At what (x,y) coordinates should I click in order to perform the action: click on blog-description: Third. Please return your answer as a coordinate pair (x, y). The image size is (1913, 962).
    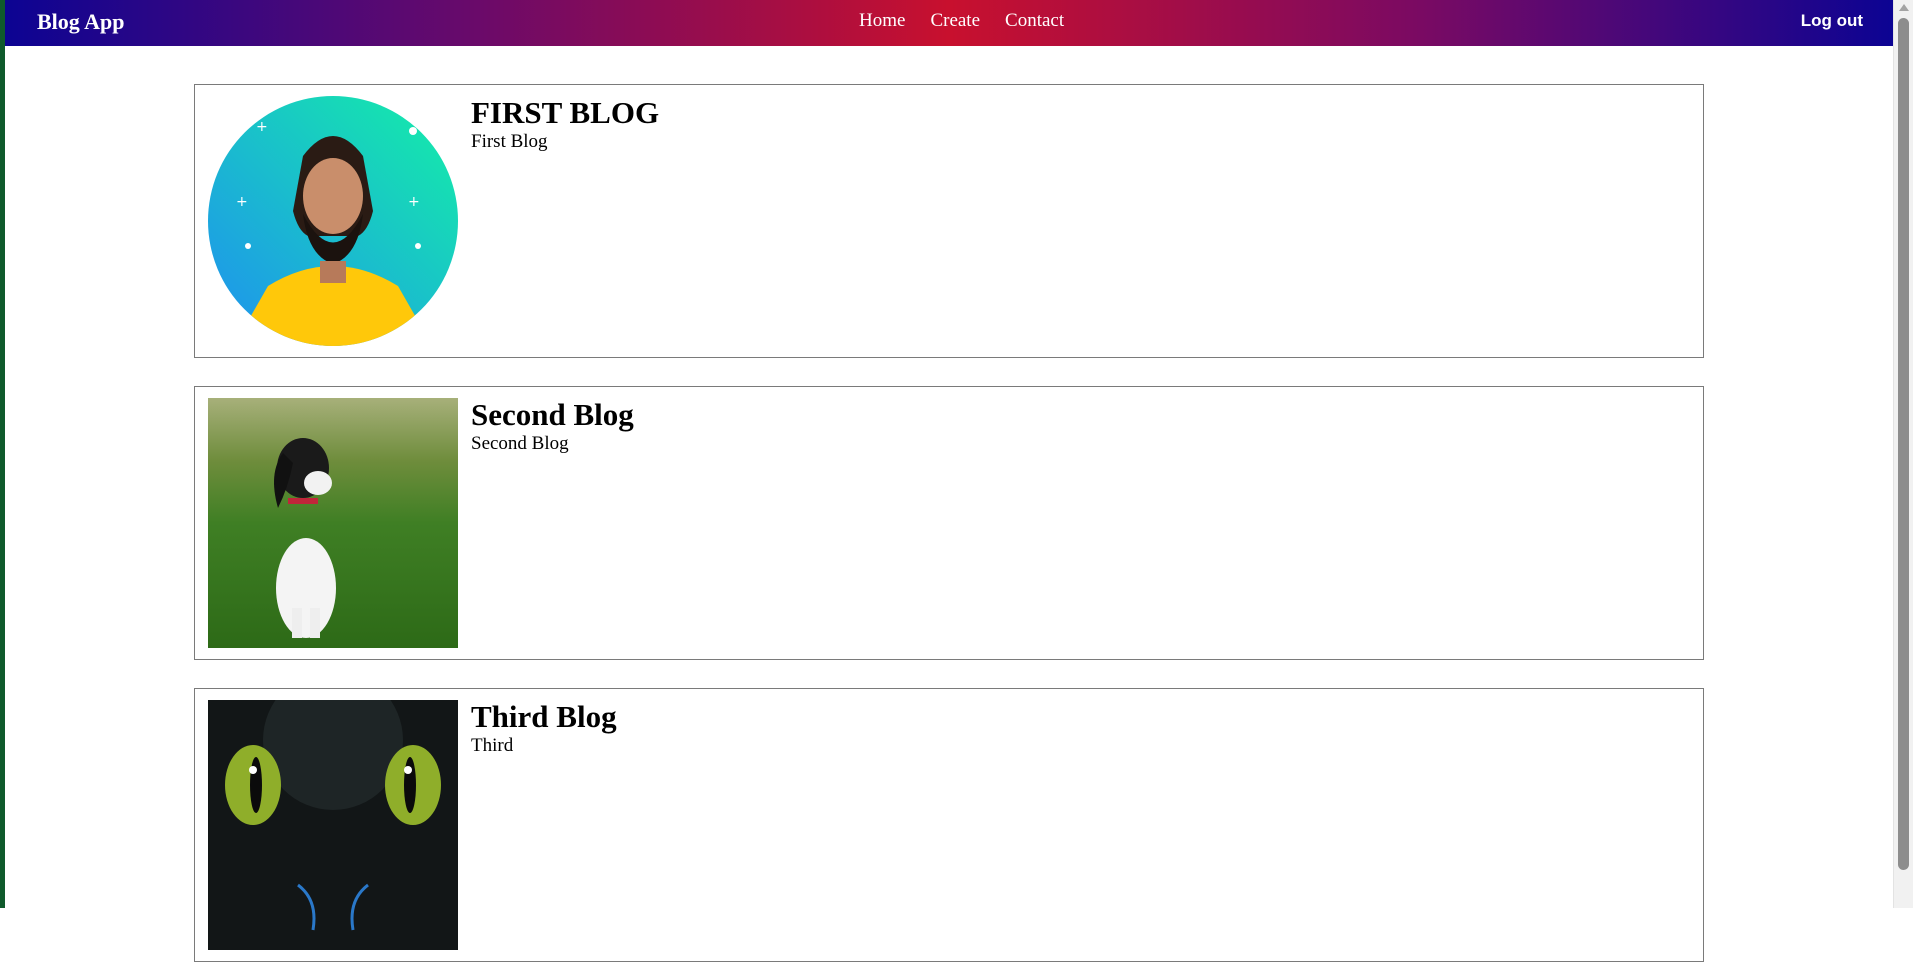
    Looking at the image, I should click on (492, 745).